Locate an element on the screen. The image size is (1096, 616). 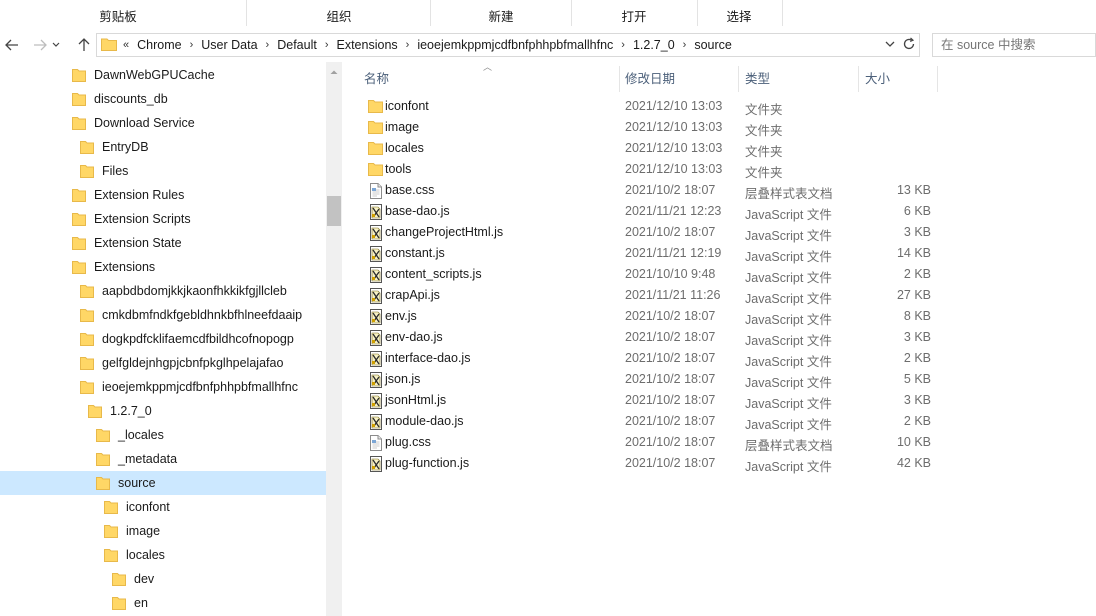
column-header-date: 修改日期 is located at coordinates (680, 79).